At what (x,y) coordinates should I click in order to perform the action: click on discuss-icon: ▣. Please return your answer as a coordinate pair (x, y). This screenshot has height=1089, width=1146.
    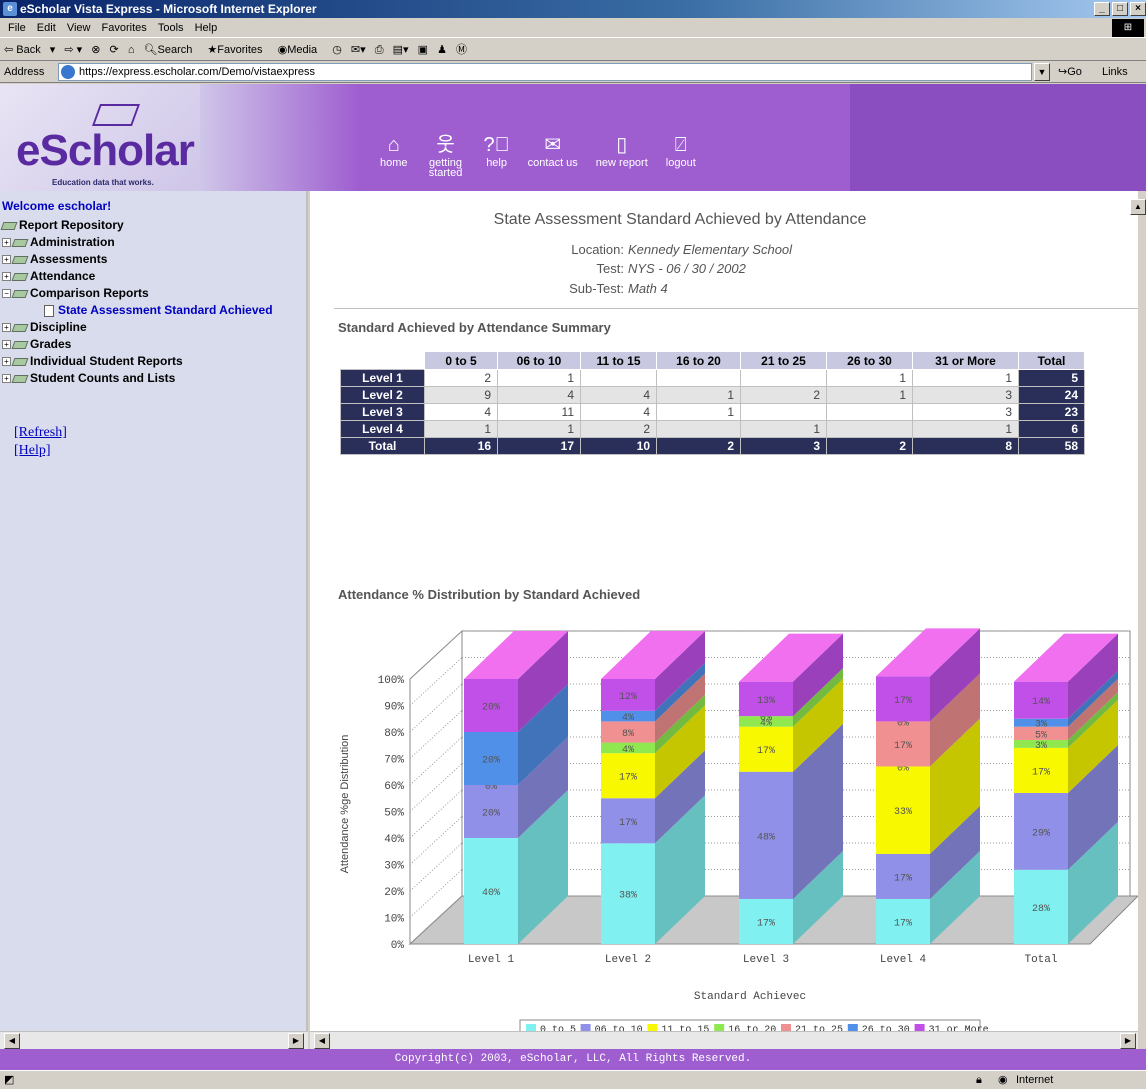
    Looking at the image, I should click on (423, 50).